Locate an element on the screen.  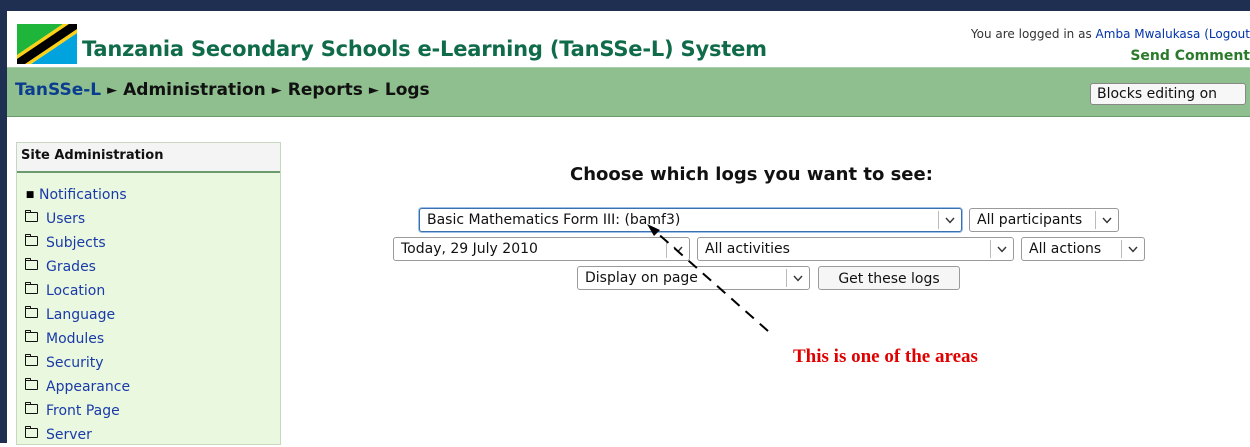
actions-select-value: All actions is located at coordinates (1065, 249).